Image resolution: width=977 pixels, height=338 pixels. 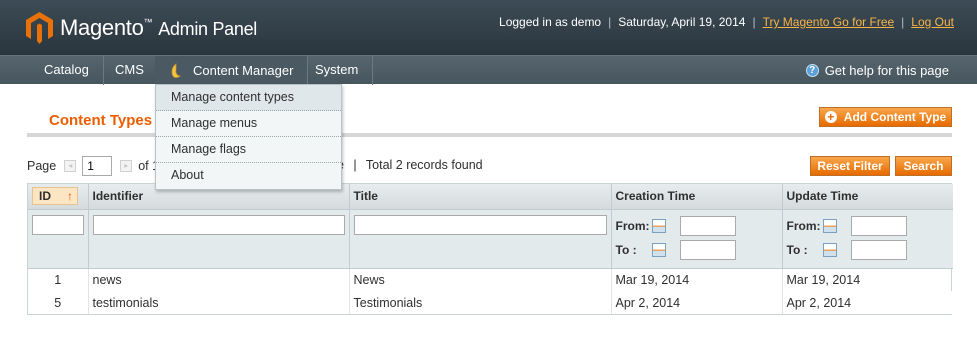 What do you see at coordinates (97, 166) in the screenshot?
I see `page-number-input` at bounding box center [97, 166].